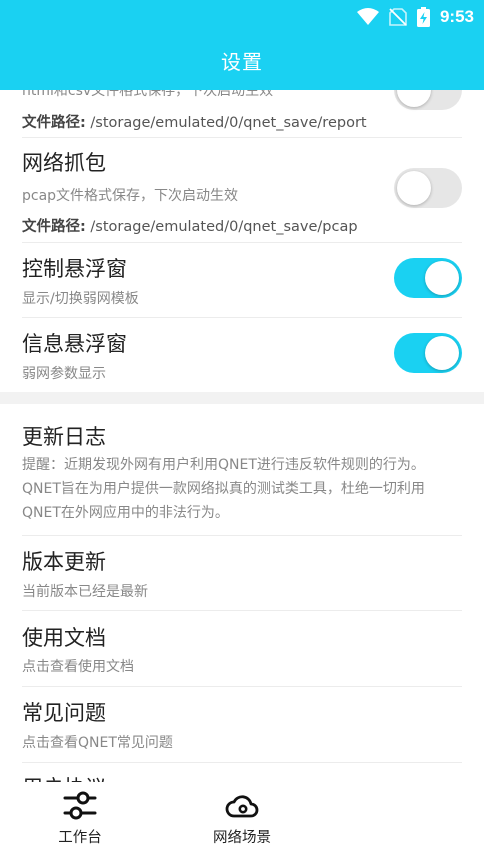 The width and height of the screenshot is (484, 860). Describe the element at coordinates (242, 806) in the screenshot. I see `cloud-icon` at that location.